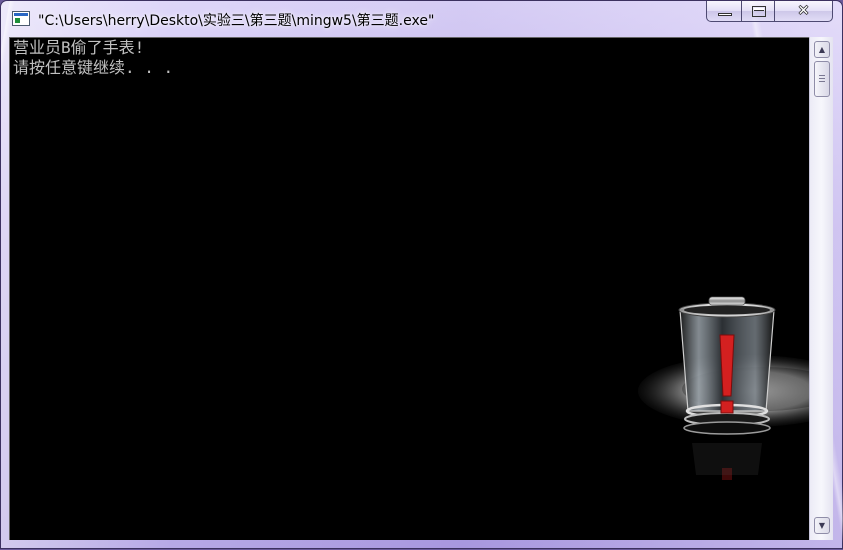  I want to click on scroll-up-button: ▲, so click(822, 49).